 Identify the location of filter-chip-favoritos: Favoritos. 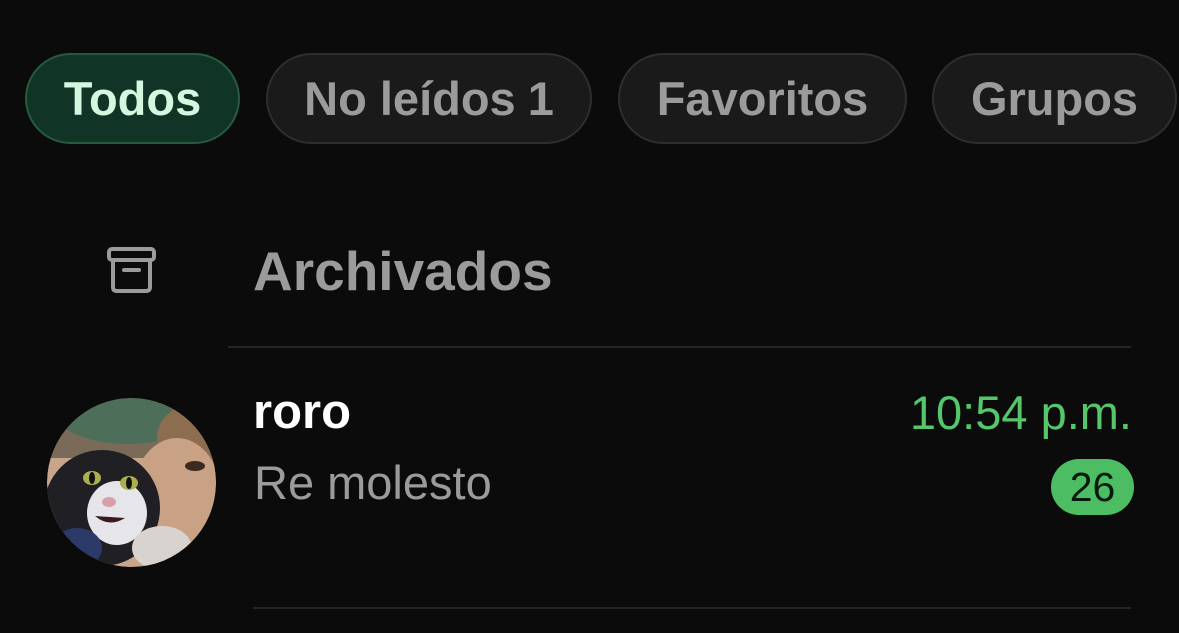
(762, 98).